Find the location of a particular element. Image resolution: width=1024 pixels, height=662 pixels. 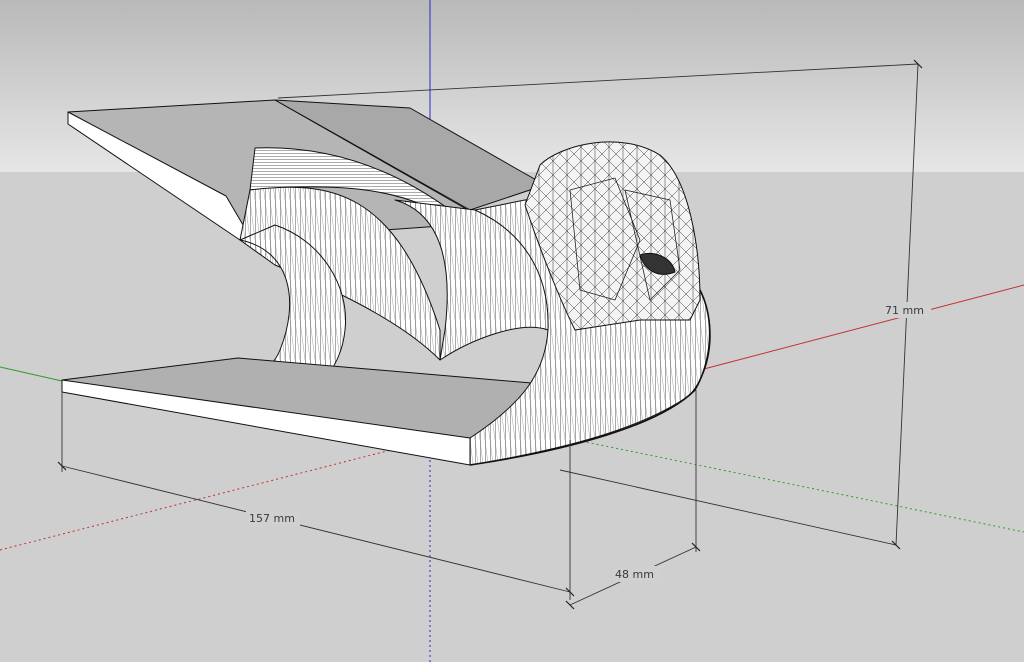

dim-label-height: 71 mm is located at coordinates (904, 310).